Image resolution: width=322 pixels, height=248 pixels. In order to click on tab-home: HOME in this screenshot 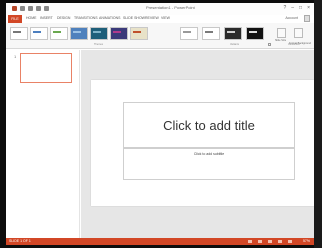, I will do `click(31, 18)`.